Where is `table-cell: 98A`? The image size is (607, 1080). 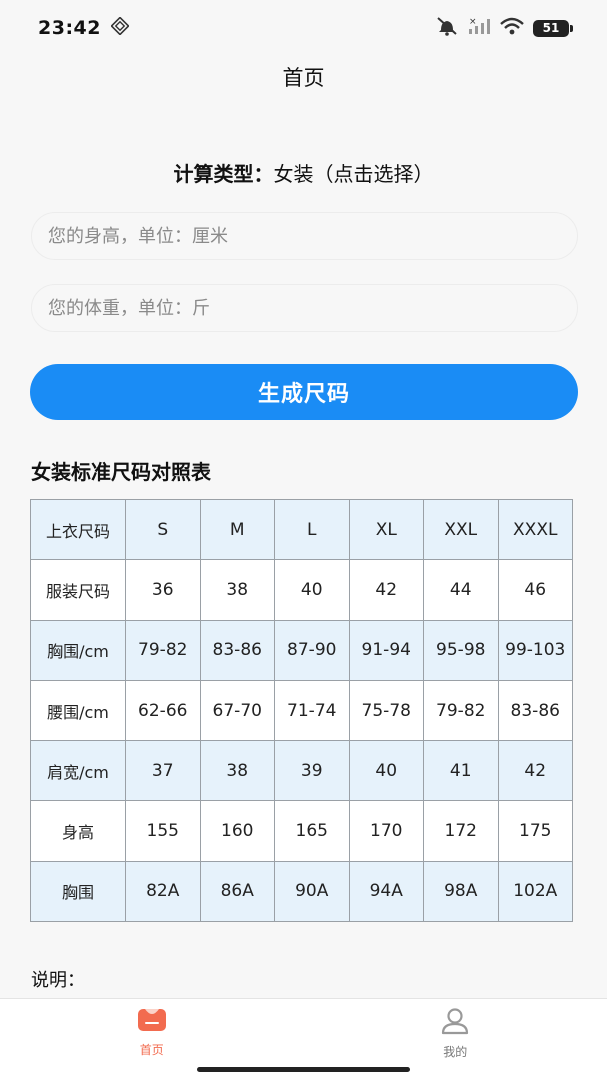
table-cell: 98A is located at coordinates (461, 891).